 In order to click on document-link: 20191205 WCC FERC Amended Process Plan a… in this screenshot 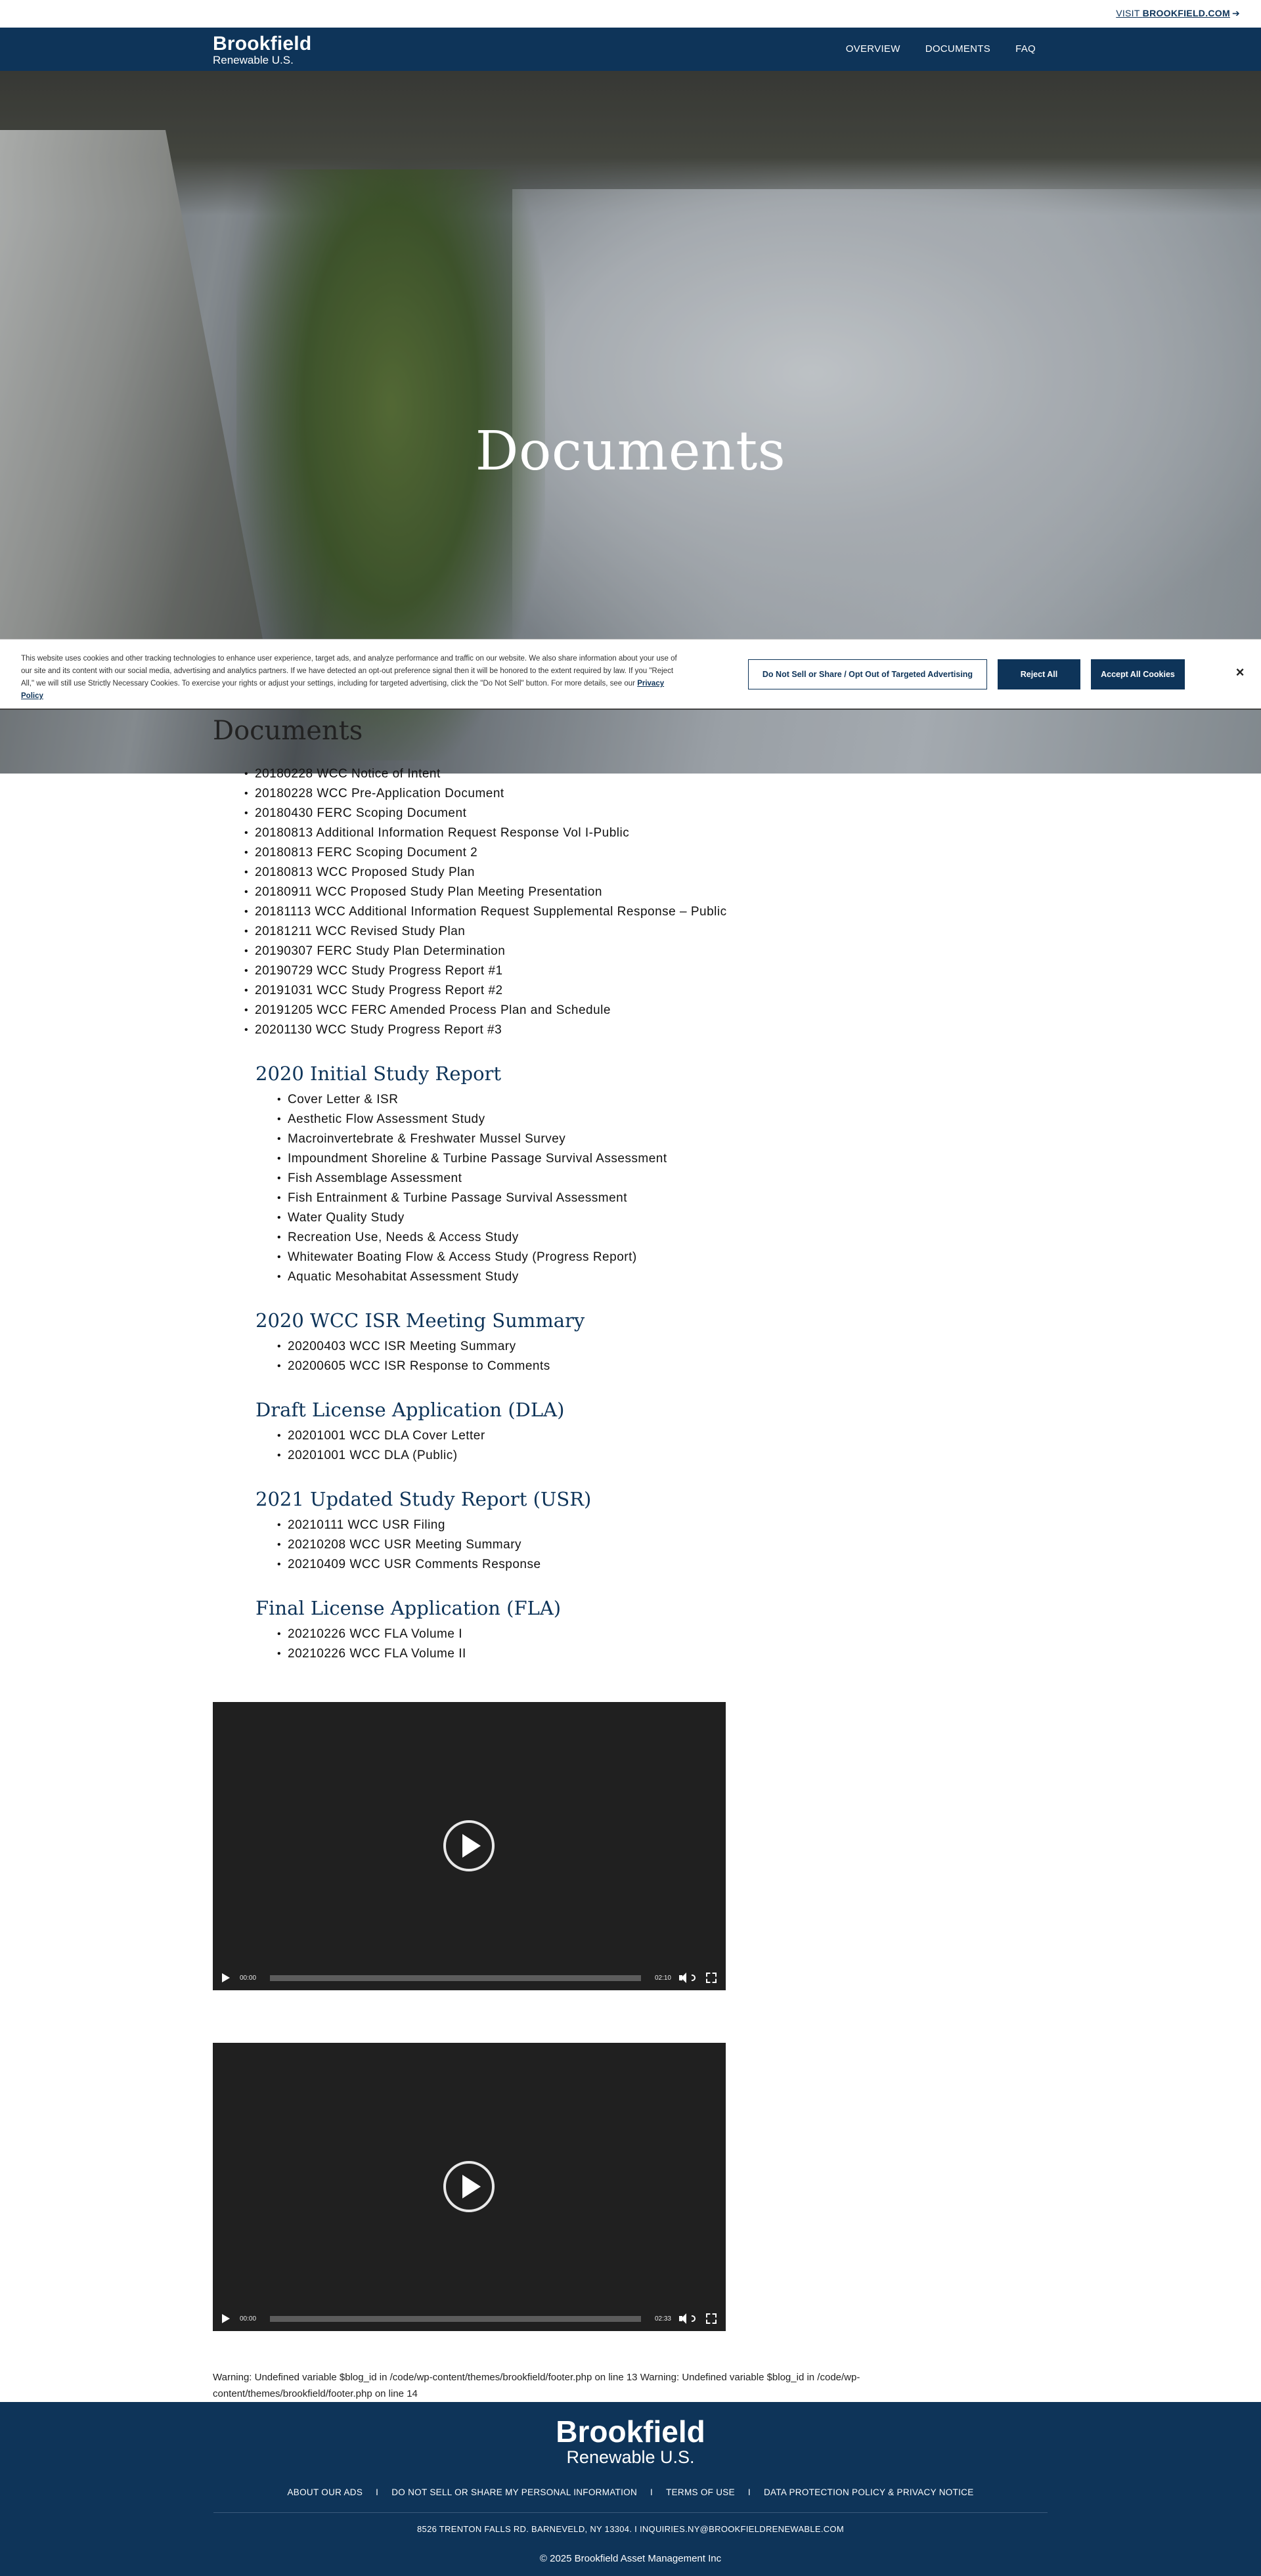, I will do `click(622, 1011)`.